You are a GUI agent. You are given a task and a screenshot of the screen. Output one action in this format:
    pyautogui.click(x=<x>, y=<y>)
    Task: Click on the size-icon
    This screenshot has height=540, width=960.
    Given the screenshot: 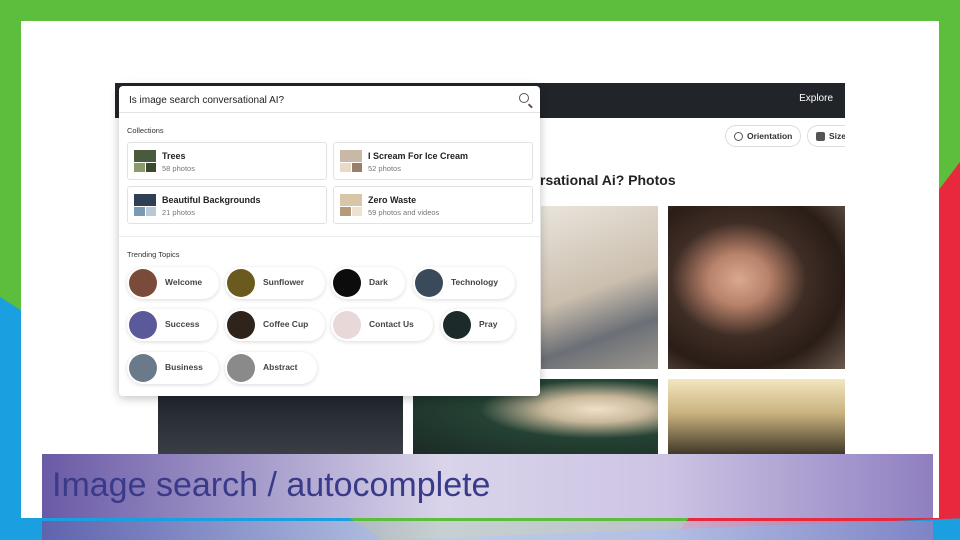 What is the action you would take?
    pyautogui.click(x=820, y=136)
    